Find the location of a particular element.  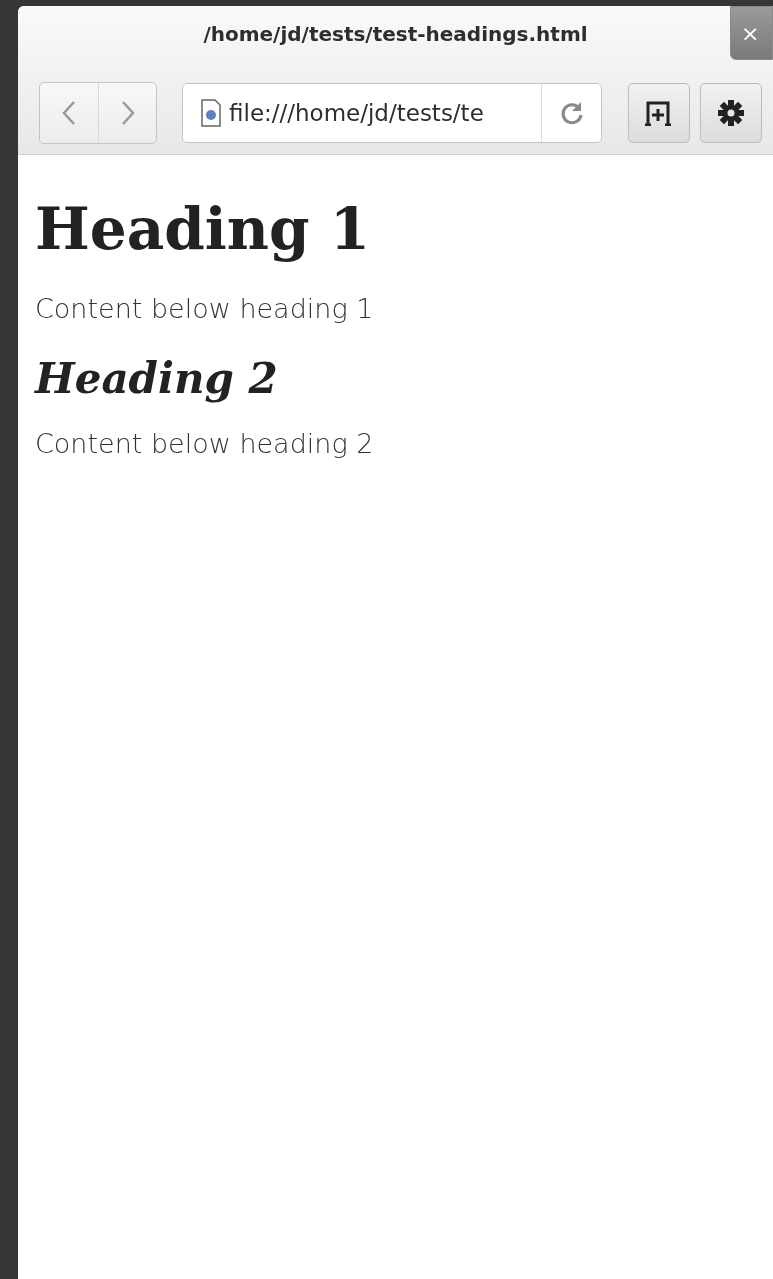

file-icon is located at coordinates (211, 113).